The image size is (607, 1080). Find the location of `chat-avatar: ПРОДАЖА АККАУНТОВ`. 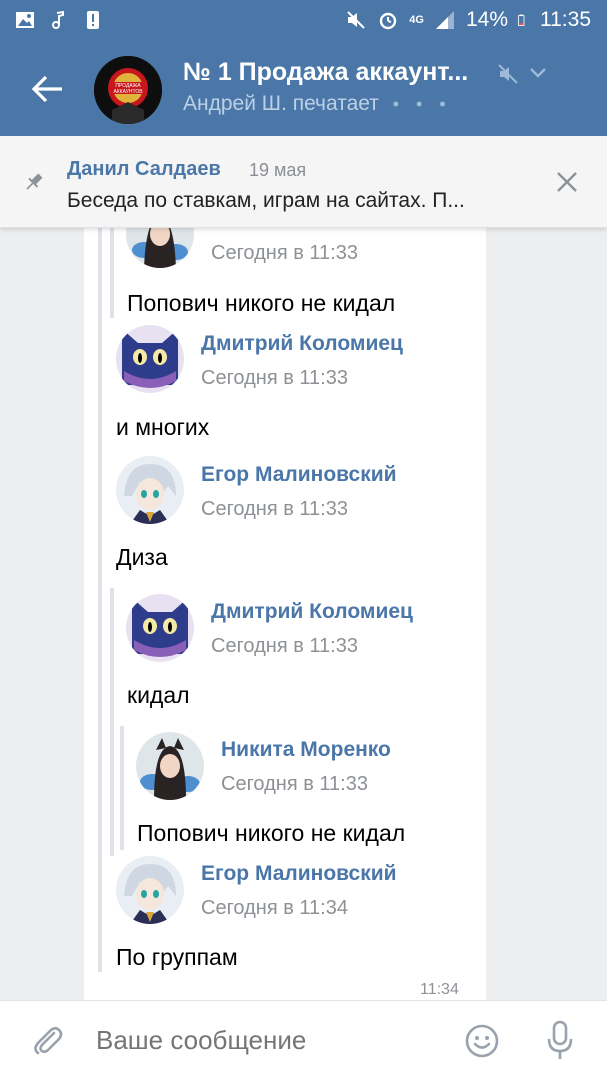

chat-avatar: ПРОДАЖА АККАУНТОВ is located at coordinates (128, 90).